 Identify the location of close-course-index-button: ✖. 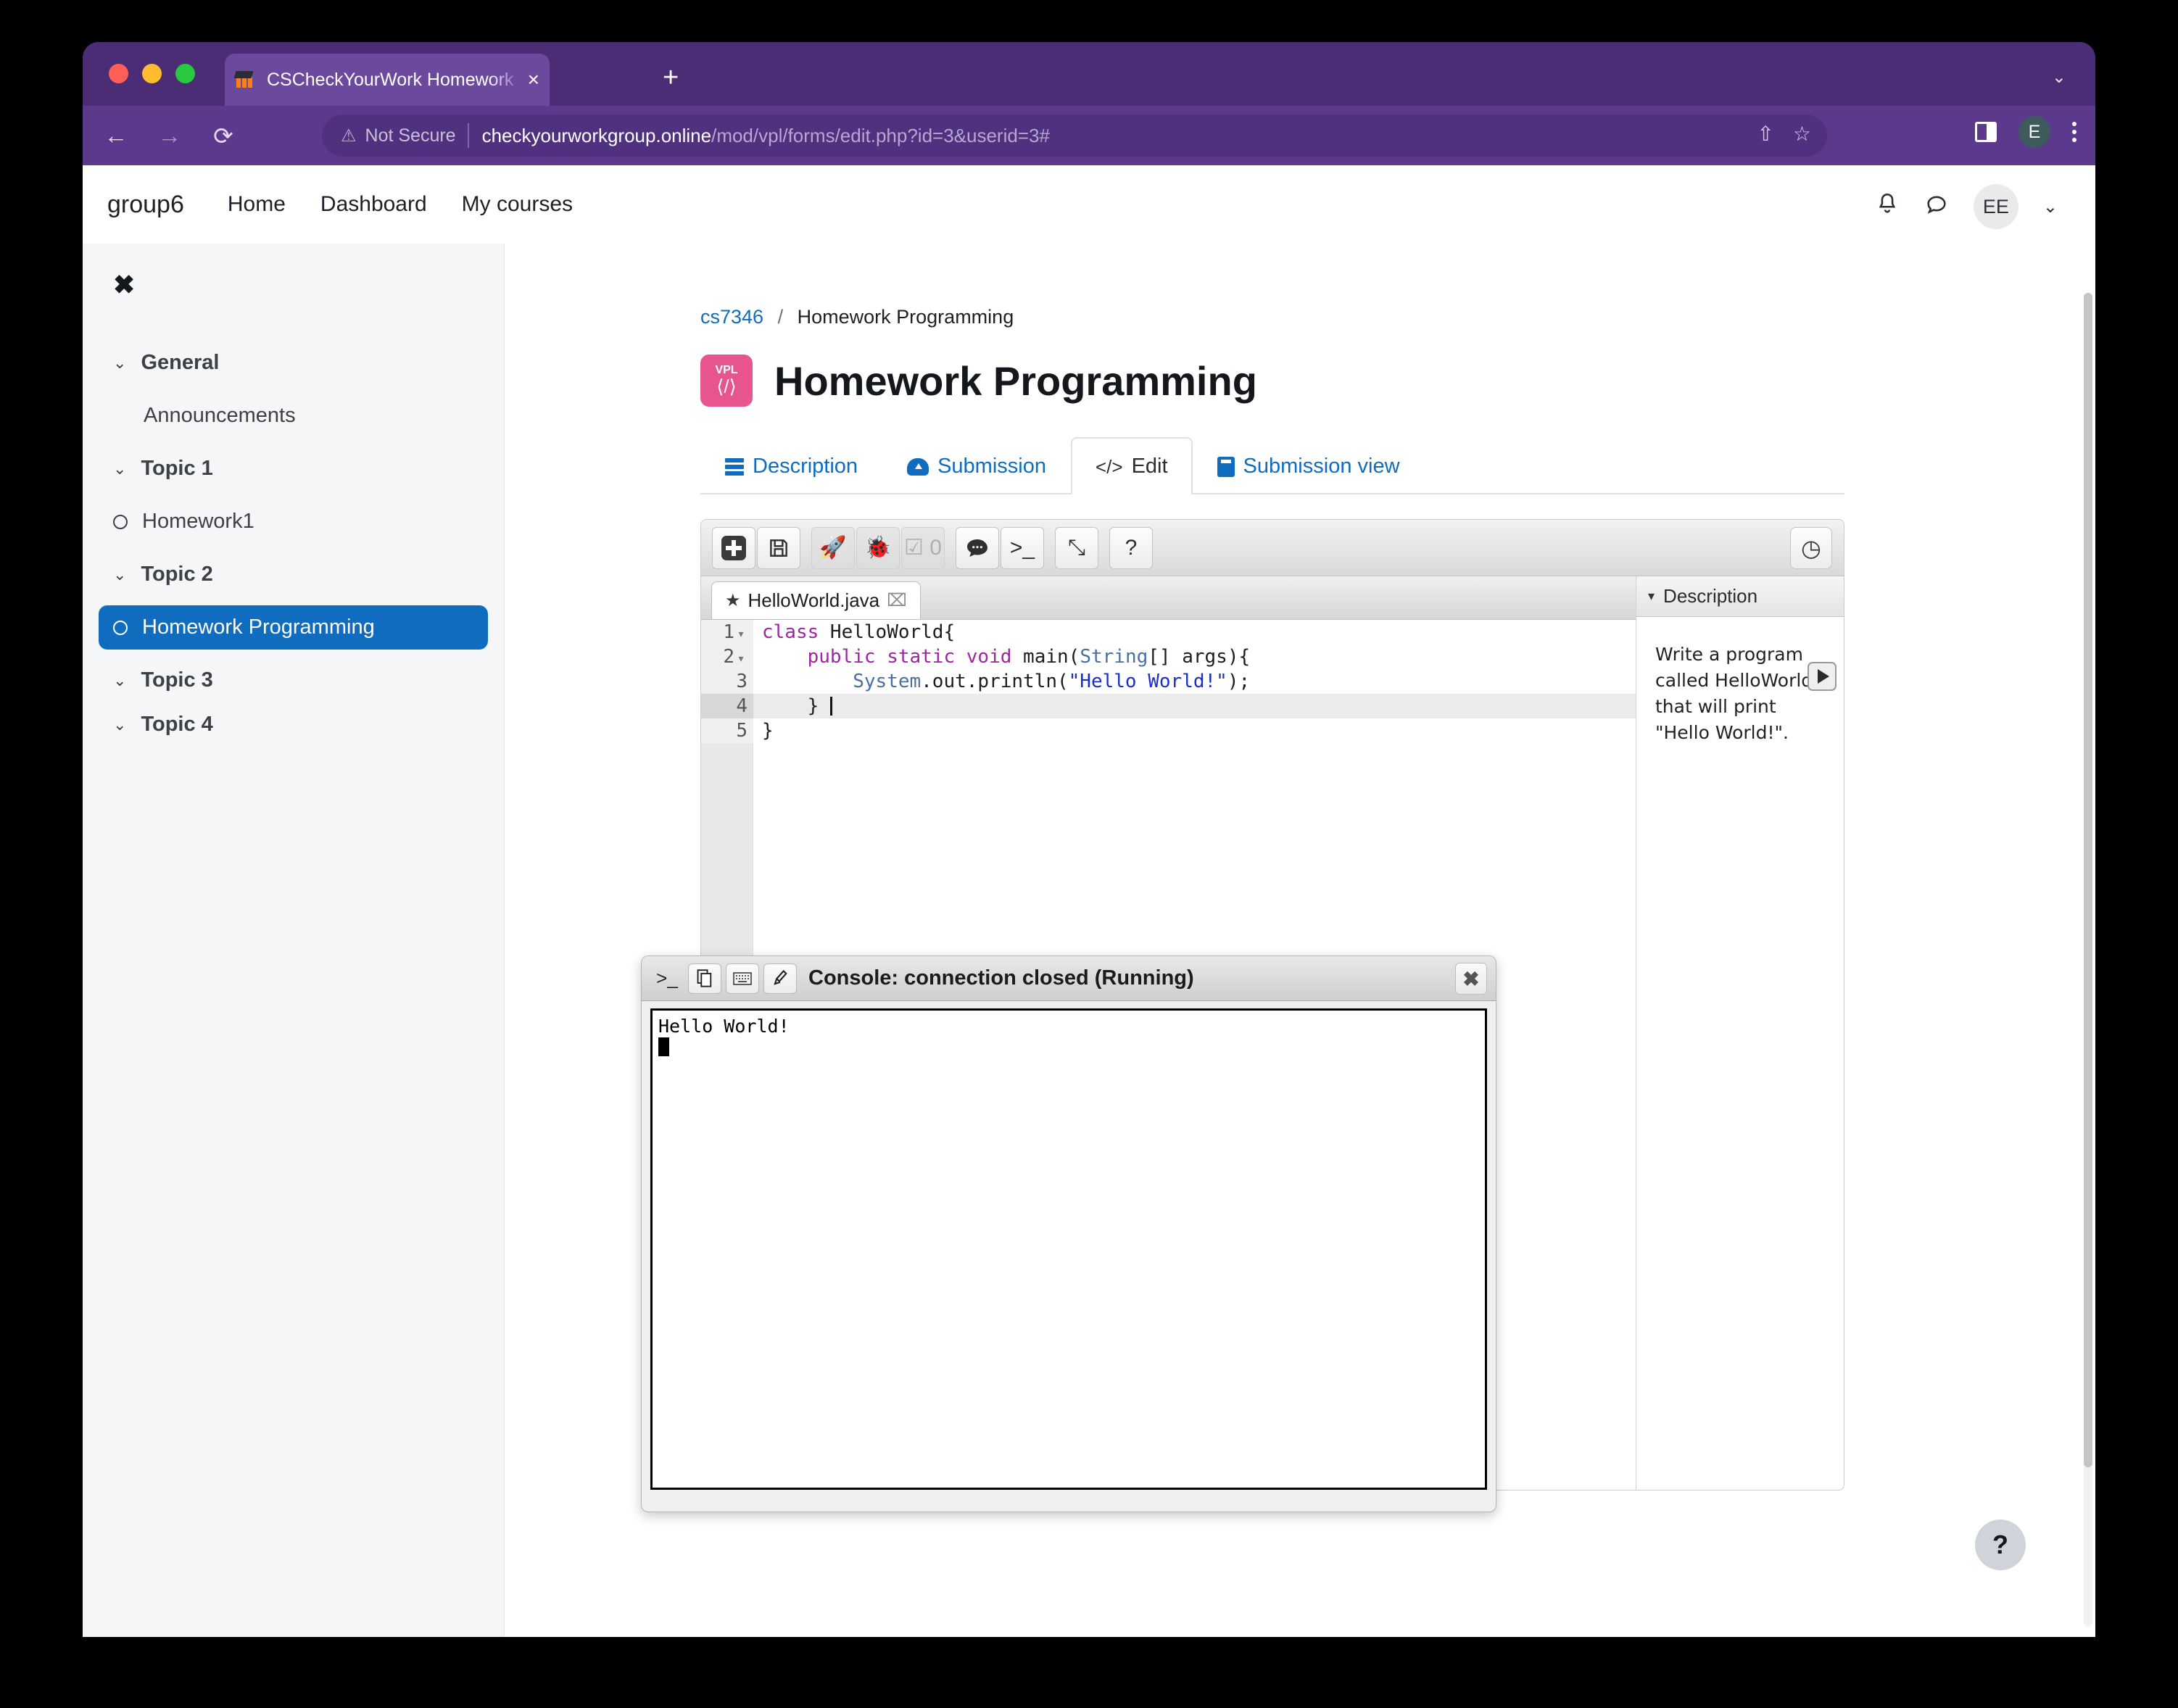
(294, 285).